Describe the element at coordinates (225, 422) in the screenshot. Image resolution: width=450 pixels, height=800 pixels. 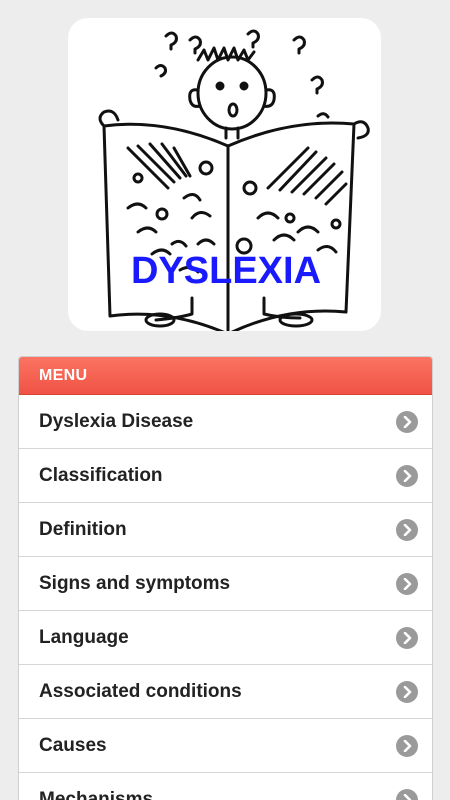
I see `menu-item-dyslexia-disease: Dyslexia Disease` at that location.